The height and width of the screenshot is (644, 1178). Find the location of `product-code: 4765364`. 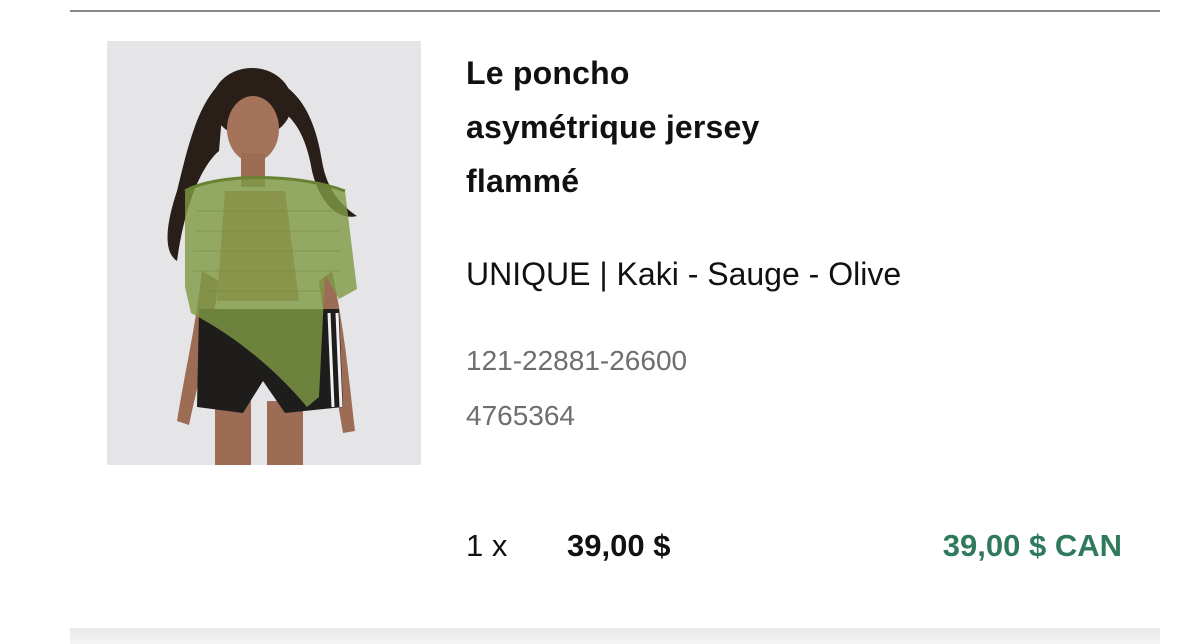

product-code: 4765364 is located at coordinates (521, 415).